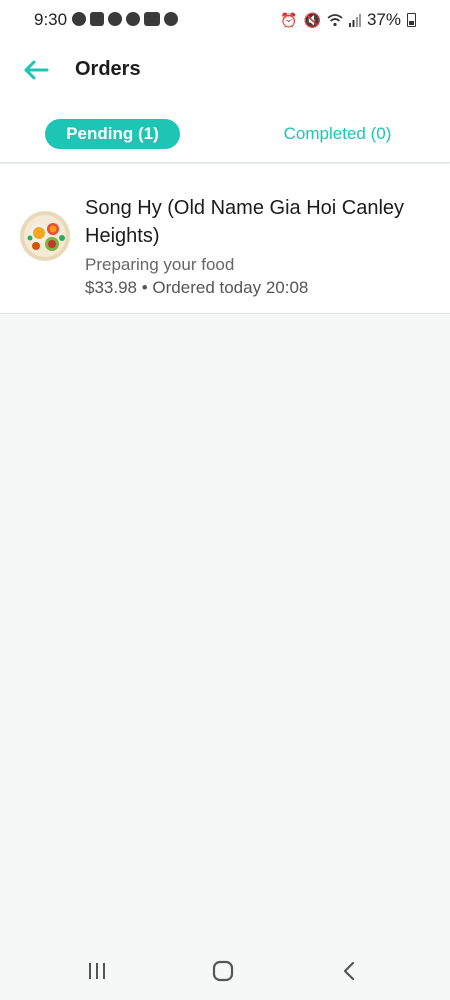  I want to click on system-back-button, so click(349, 971).